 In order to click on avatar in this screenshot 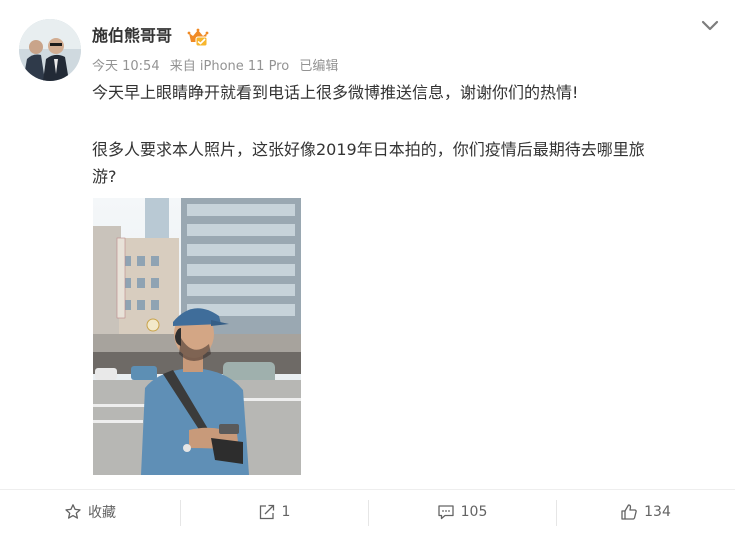, I will do `click(50, 50)`.